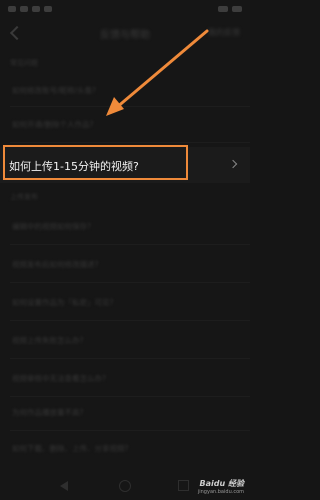 Image resolution: width=320 pixels, height=500 pixels. Describe the element at coordinates (30, 9) in the screenshot. I see `status-icons-left` at that location.